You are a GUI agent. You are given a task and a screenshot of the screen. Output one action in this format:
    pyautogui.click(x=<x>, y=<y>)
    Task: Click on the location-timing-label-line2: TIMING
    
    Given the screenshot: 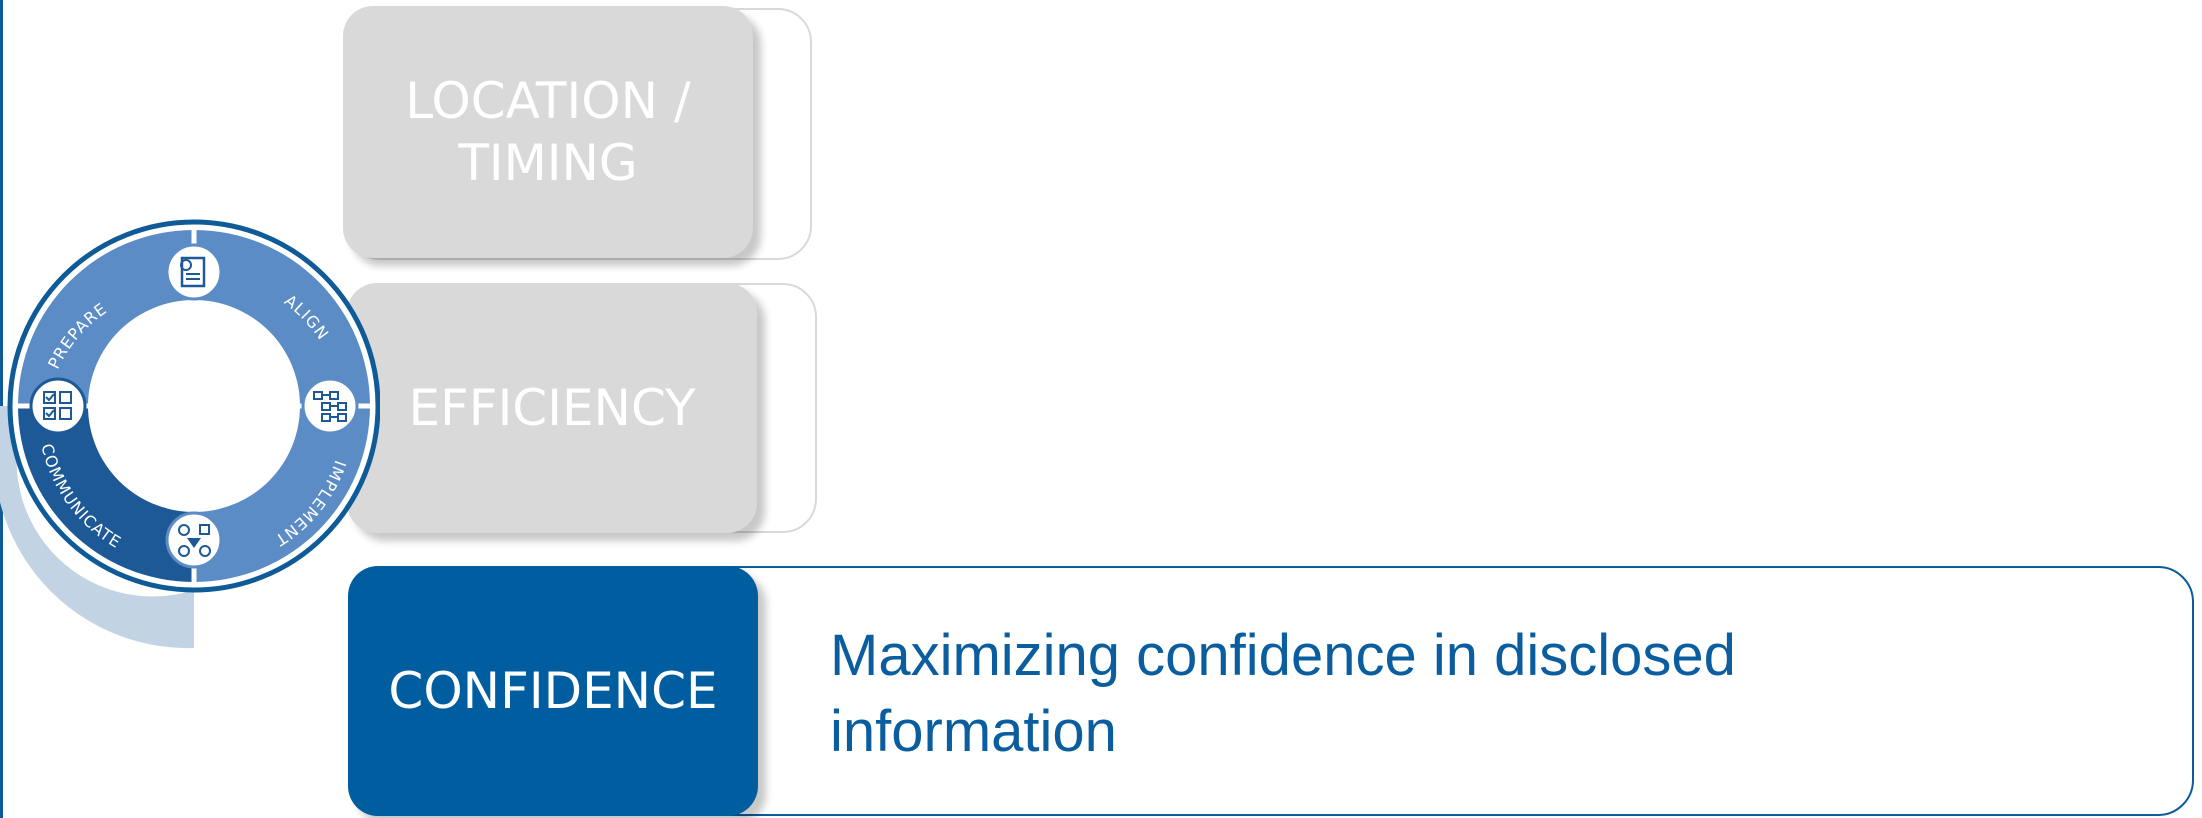 What is the action you would take?
    pyautogui.click(x=548, y=163)
    